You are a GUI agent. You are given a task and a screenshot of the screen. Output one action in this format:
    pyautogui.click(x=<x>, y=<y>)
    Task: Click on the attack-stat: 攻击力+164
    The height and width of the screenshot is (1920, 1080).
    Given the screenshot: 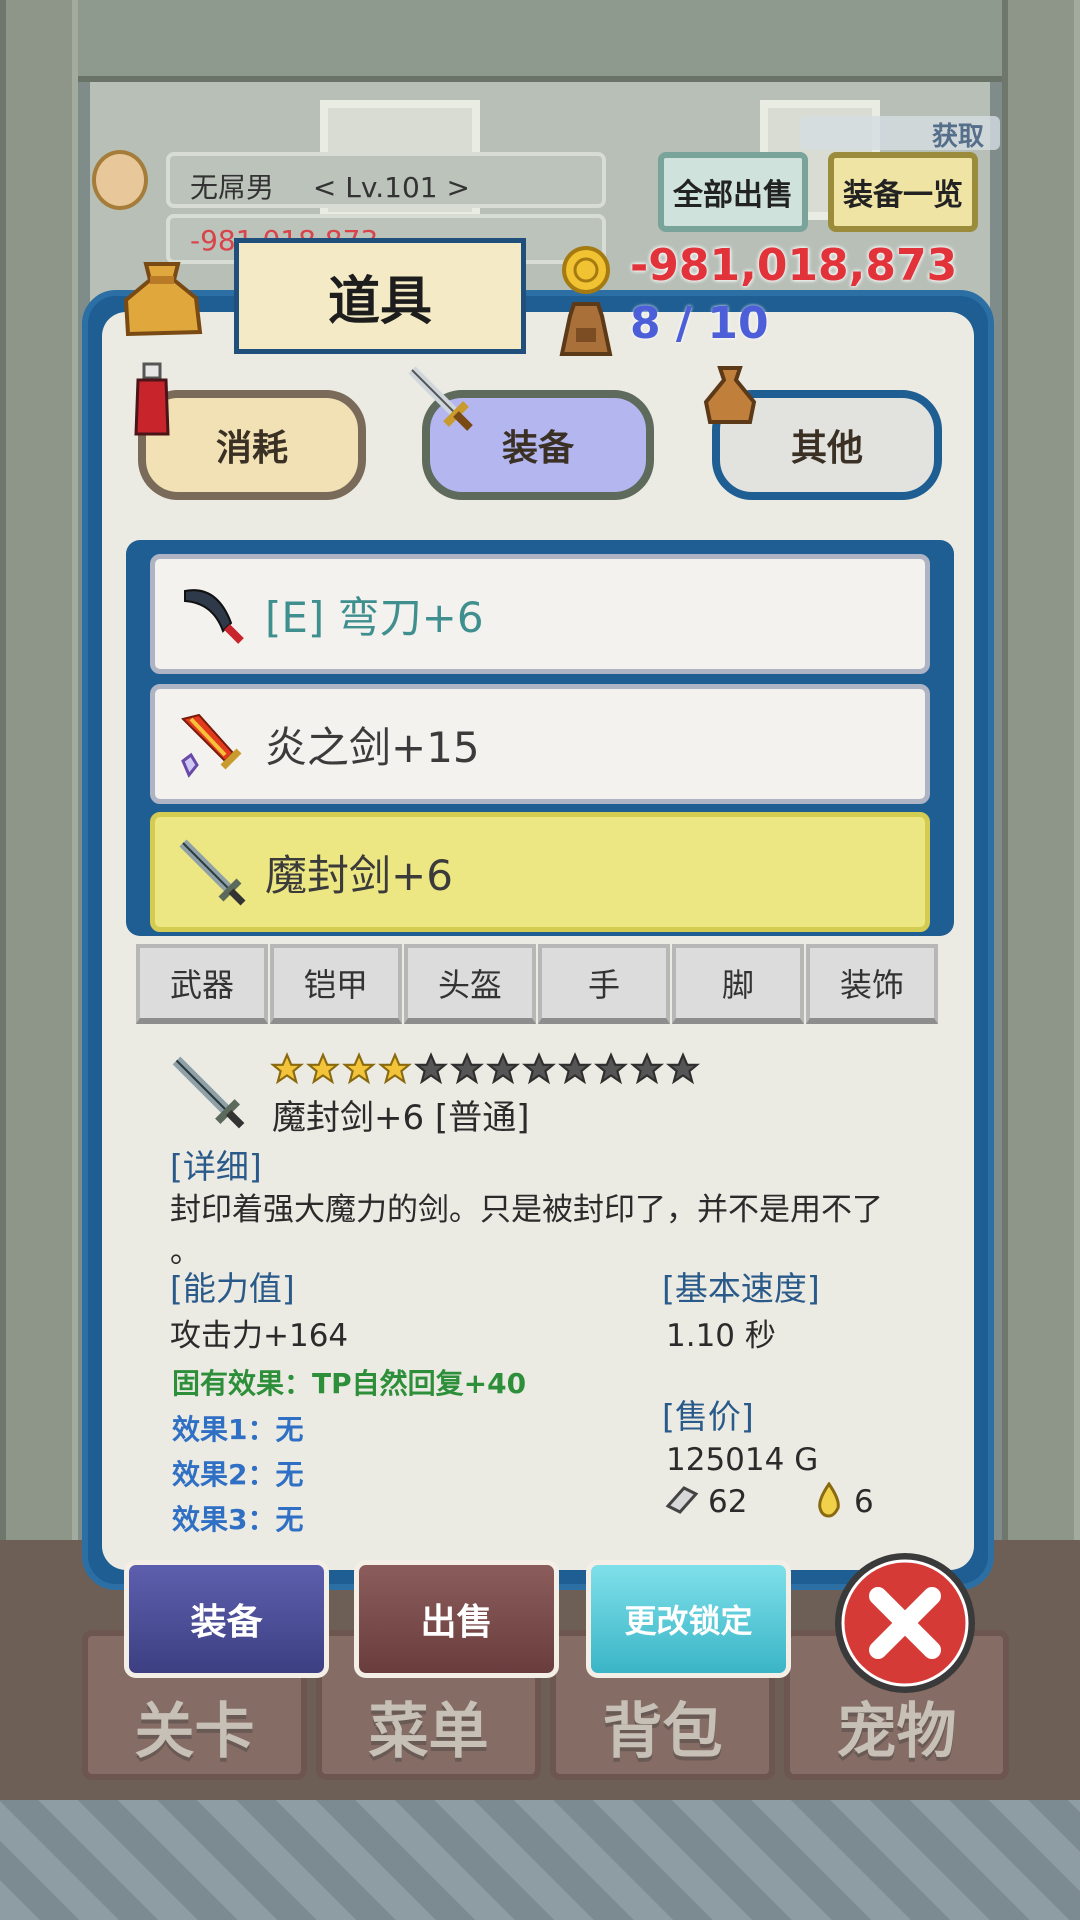 What is the action you would take?
    pyautogui.click(x=259, y=1336)
    